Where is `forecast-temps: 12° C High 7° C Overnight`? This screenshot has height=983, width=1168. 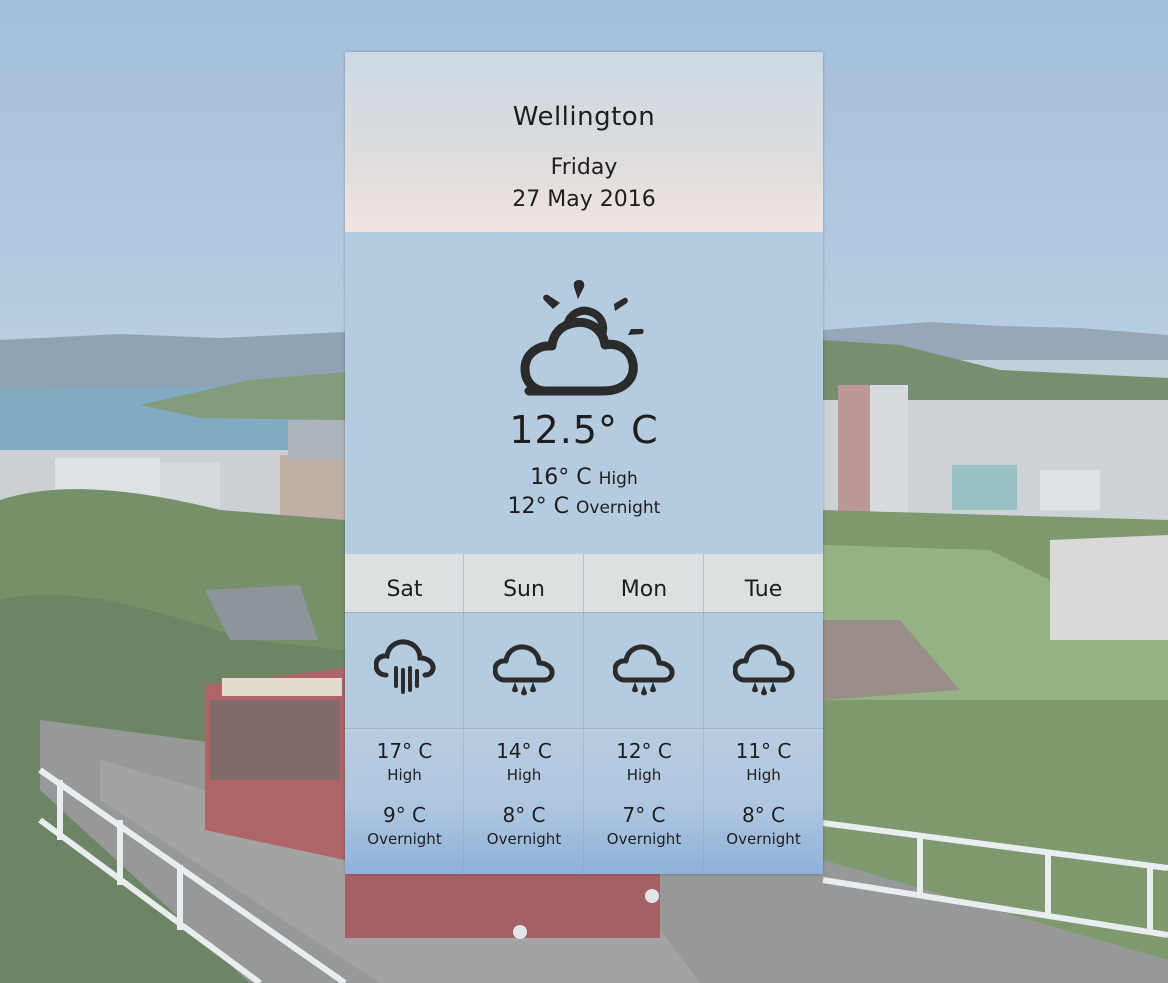
forecast-temps: 12° C High 7° C Overnight is located at coordinates (644, 801).